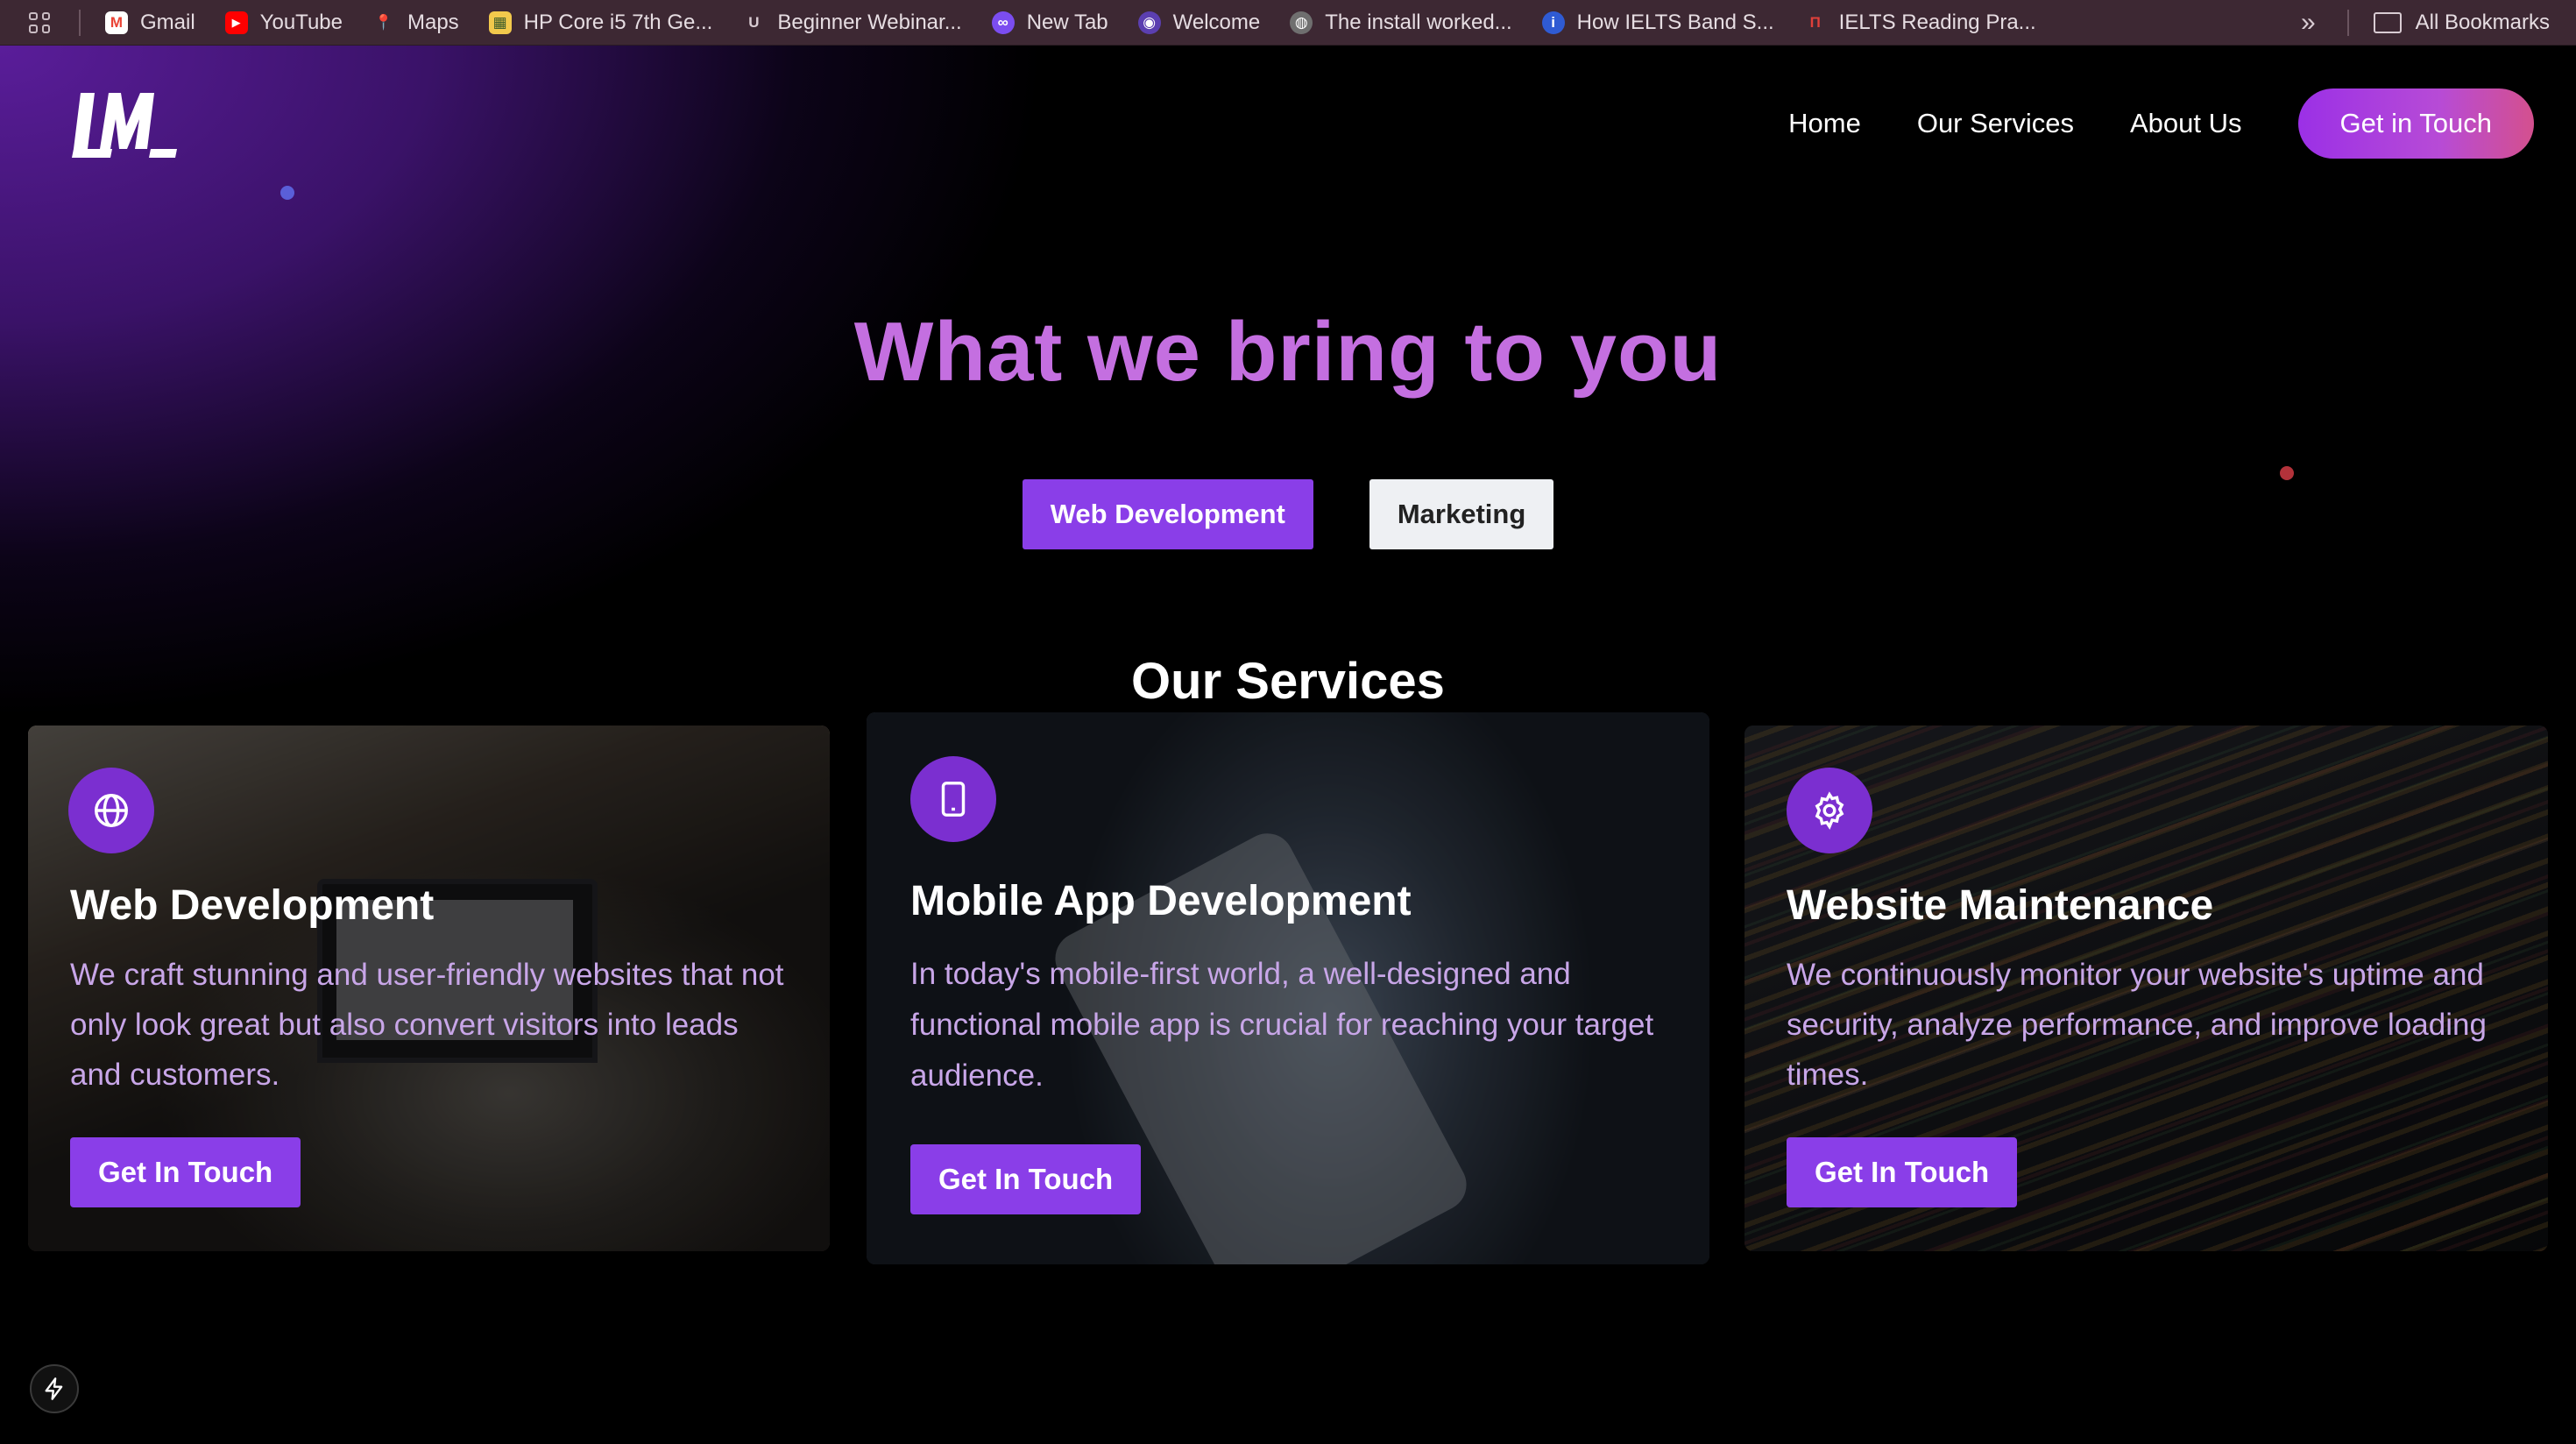 Image resolution: width=2576 pixels, height=1444 pixels. What do you see at coordinates (2482, 22) in the screenshot?
I see `all-bookmarks-label: All Bookmarks` at bounding box center [2482, 22].